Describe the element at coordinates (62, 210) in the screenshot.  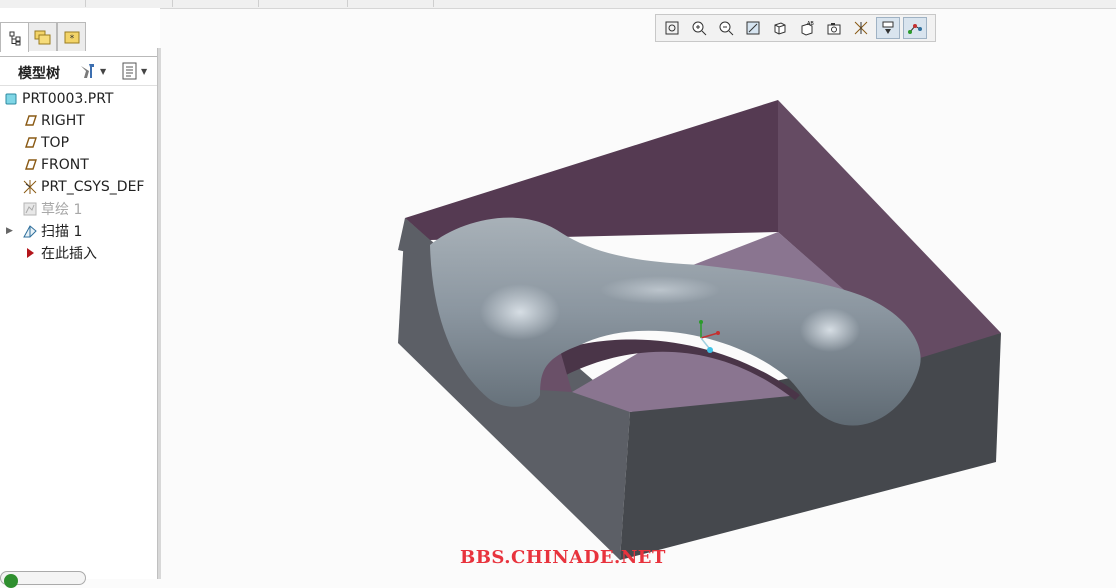
I see `tree-item-label: 草绘 1` at that location.